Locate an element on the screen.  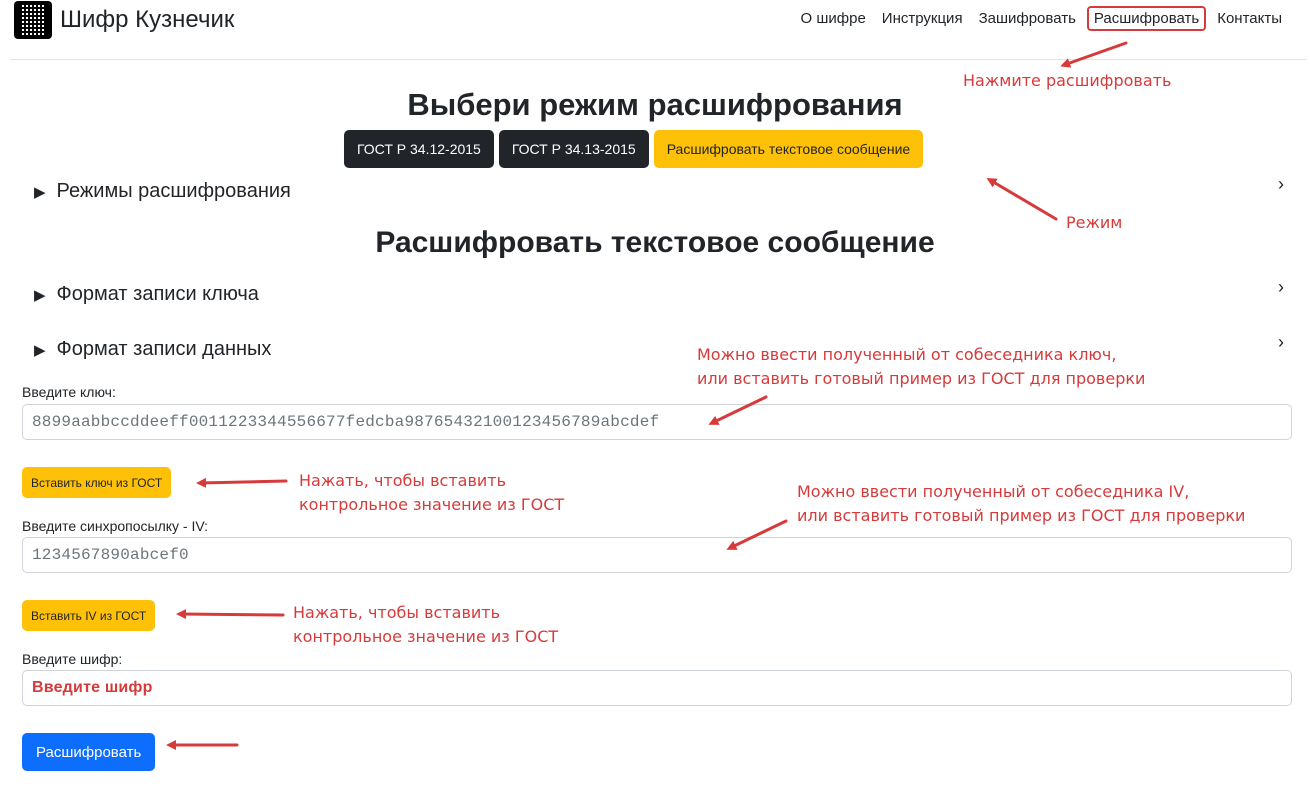
insert-iv-gost-button: Вставить IV из ГОСТ is located at coordinates (89, 615).